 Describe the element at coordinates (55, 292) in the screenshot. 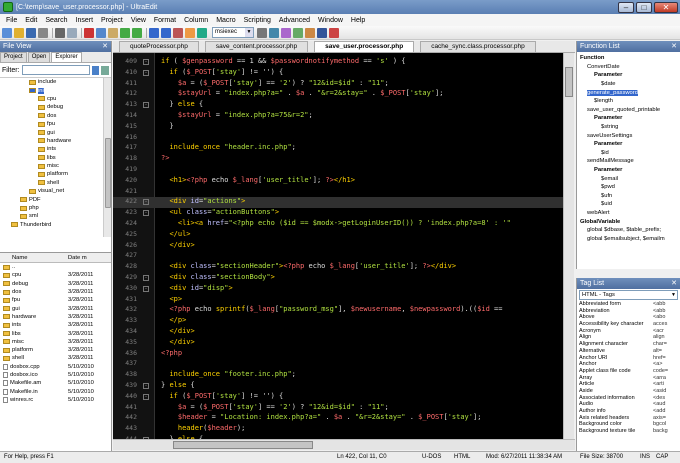

I see `file-list-row: dos 3/28/2011` at that location.